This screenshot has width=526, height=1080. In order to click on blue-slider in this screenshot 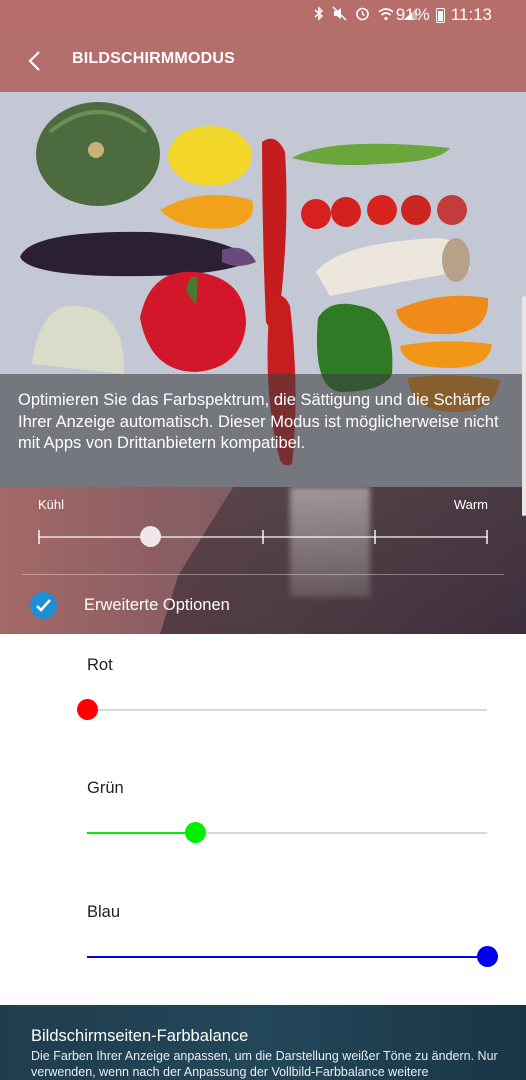, I will do `click(292, 956)`.